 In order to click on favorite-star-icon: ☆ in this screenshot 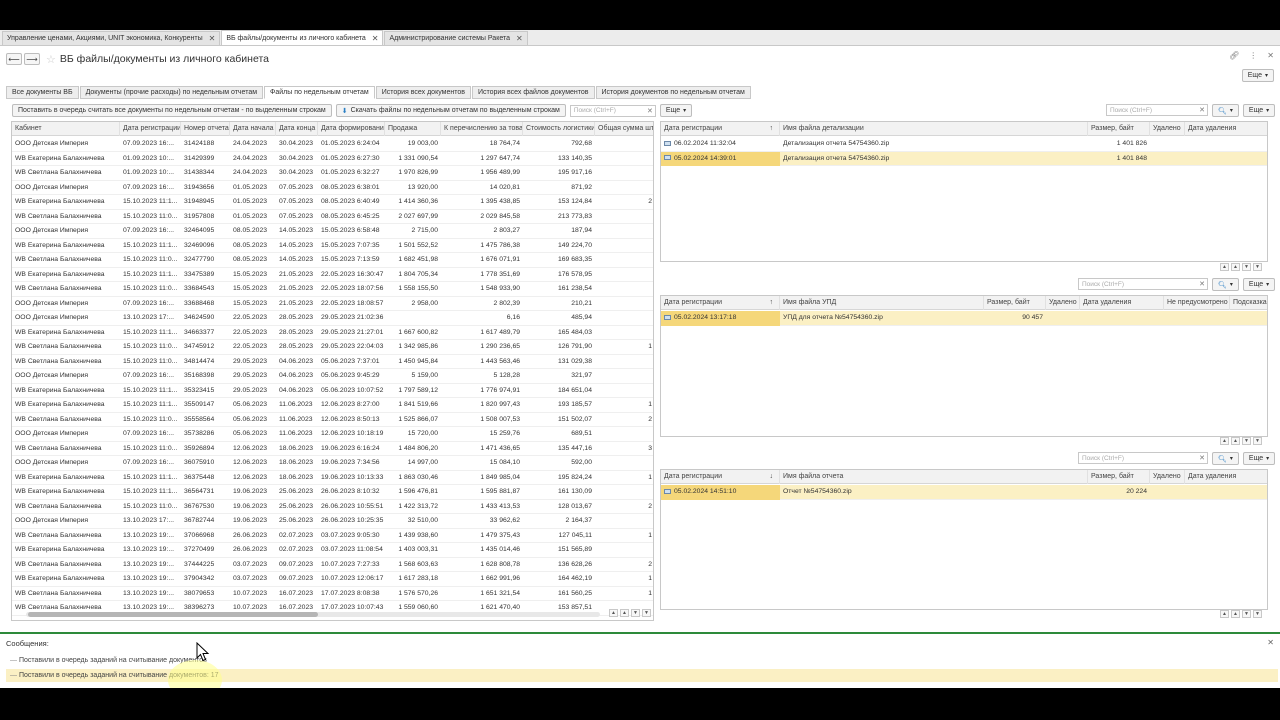, I will do `click(51, 59)`.